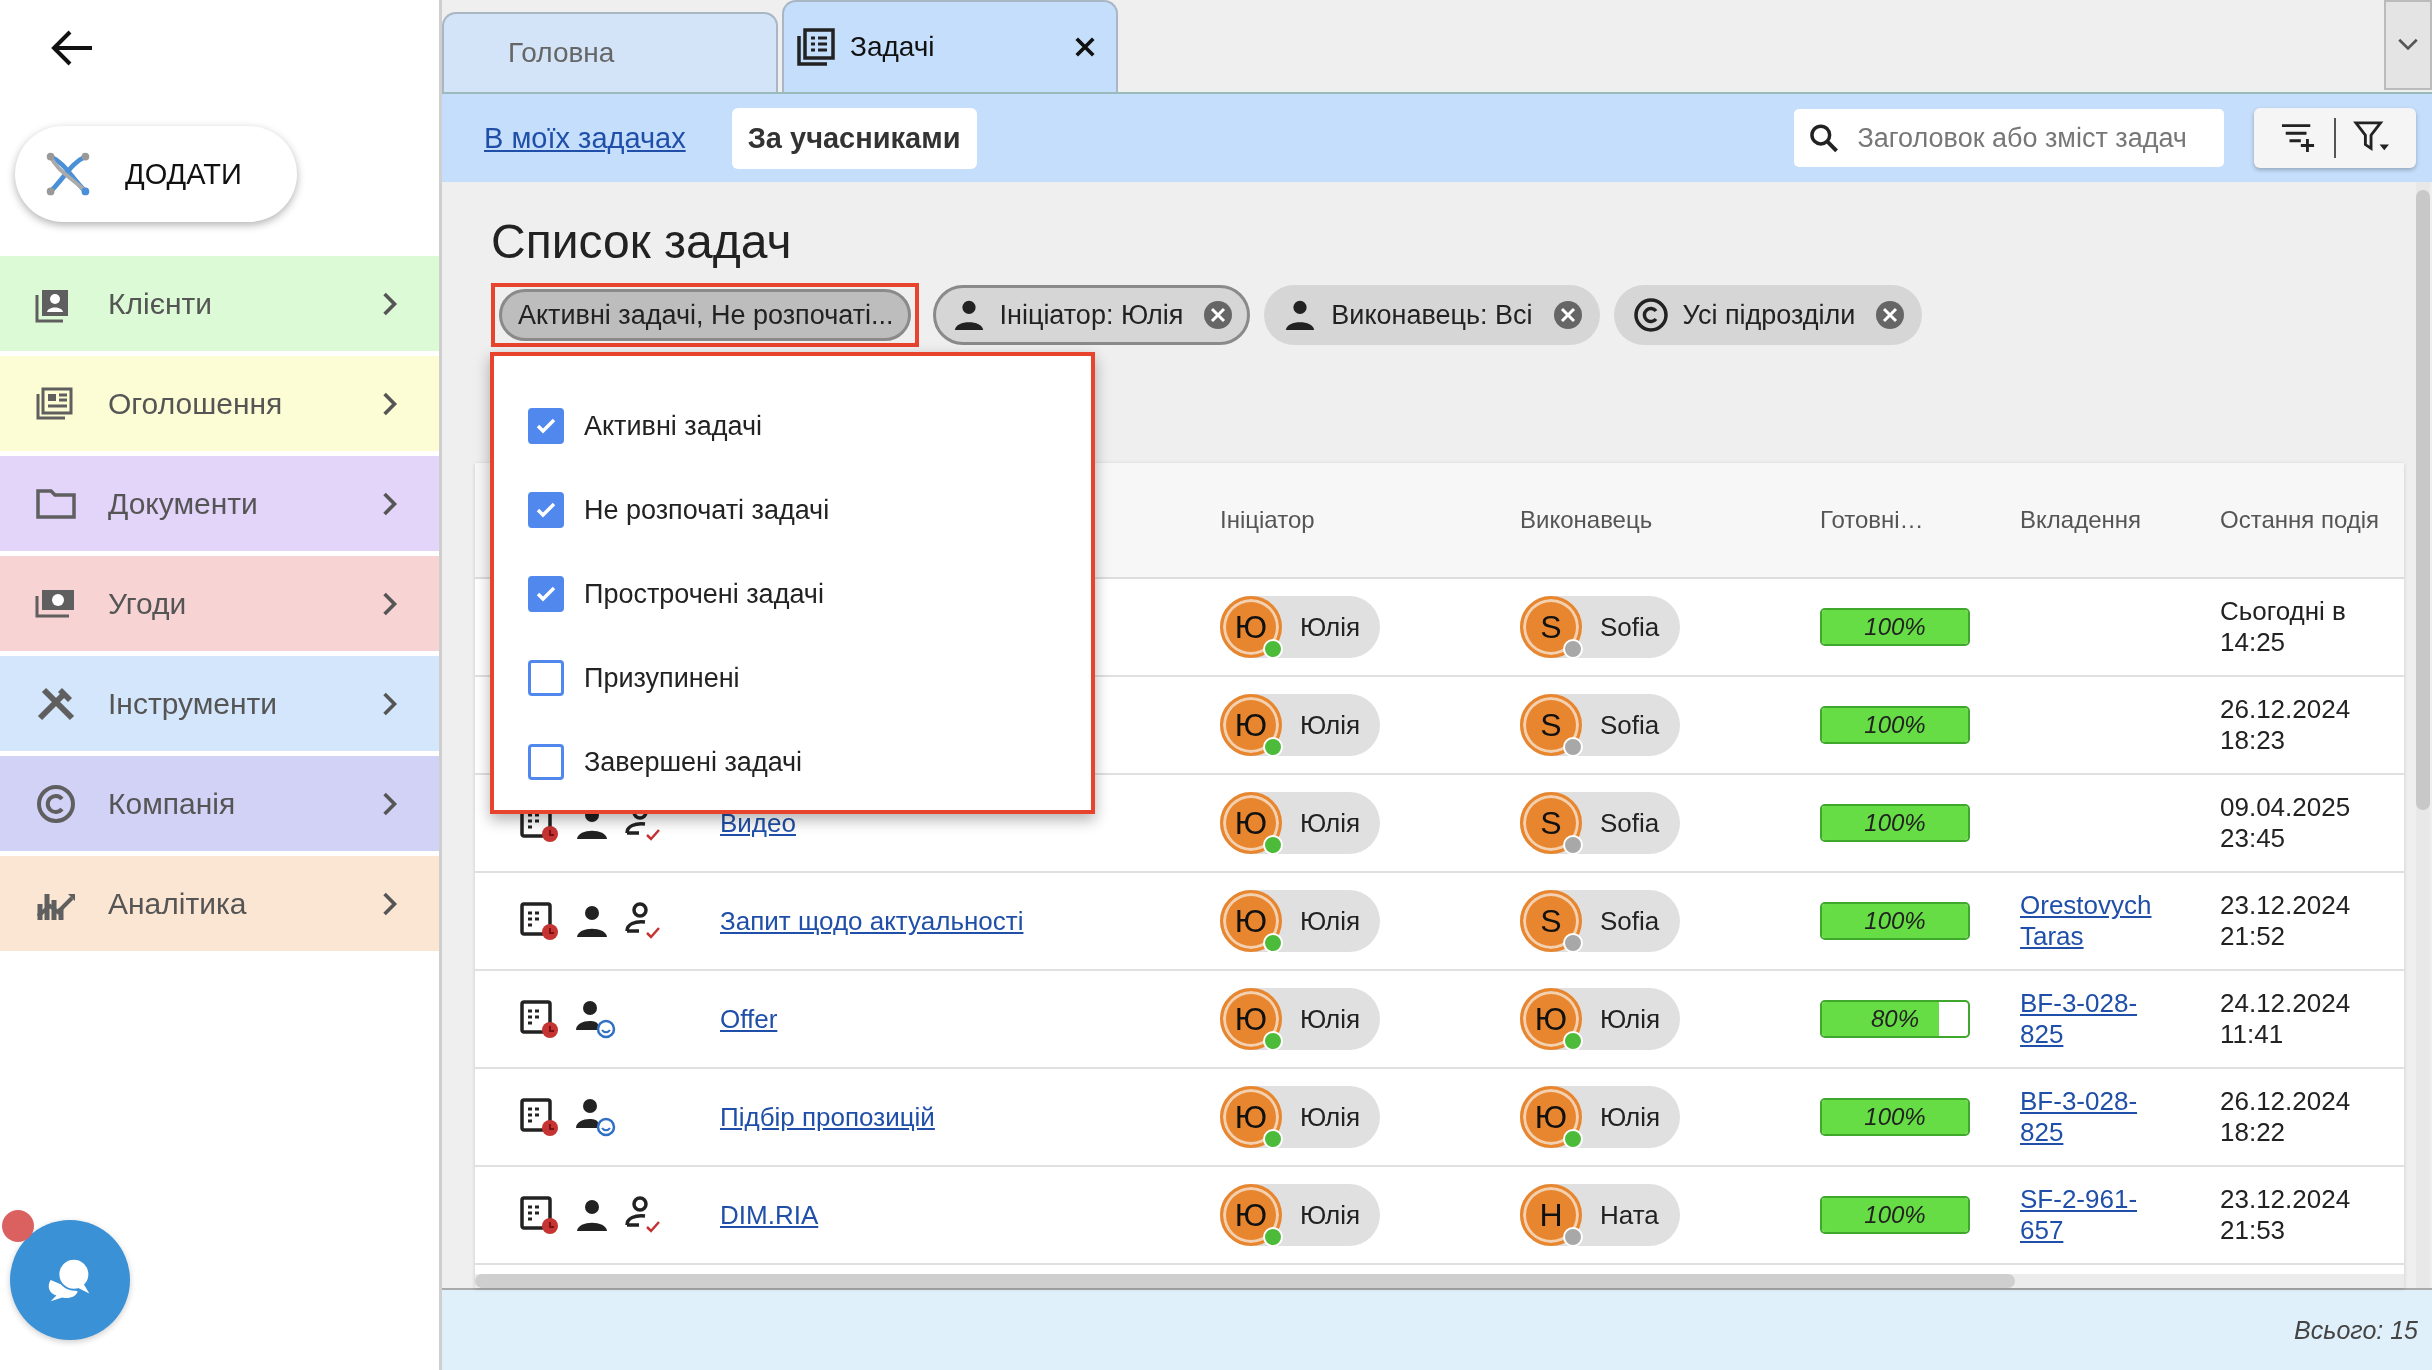 The image size is (2432, 1370). What do you see at coordinates (2283, 627) in the screenshot?
I see `last-event: Сьогодні в 14:25` at bounding box center [2283, 627].